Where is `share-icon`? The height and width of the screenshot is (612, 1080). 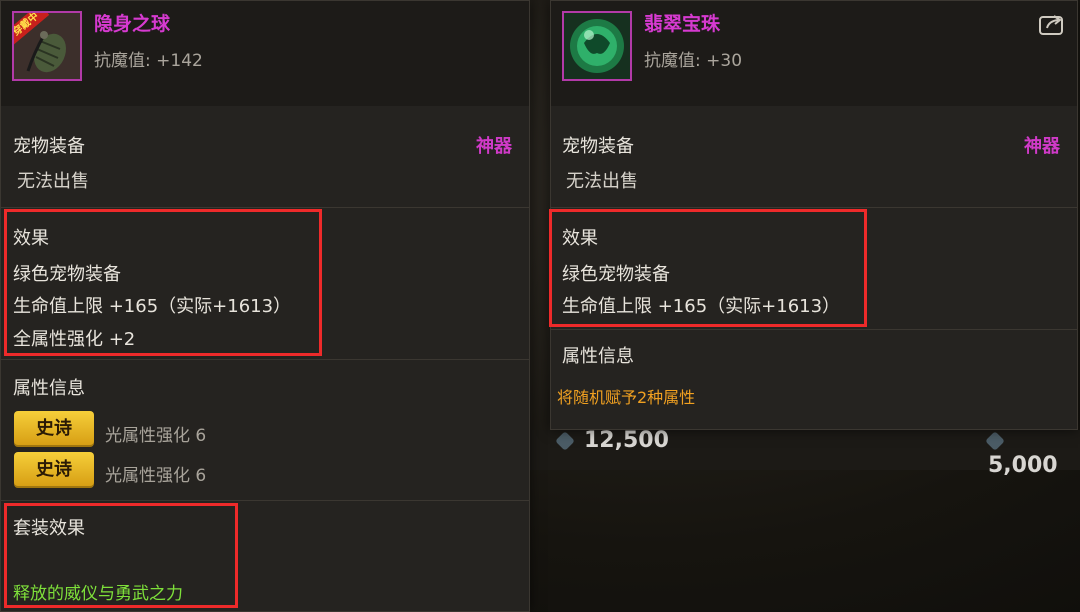 share-icon is located at coordinates (1052, 24).